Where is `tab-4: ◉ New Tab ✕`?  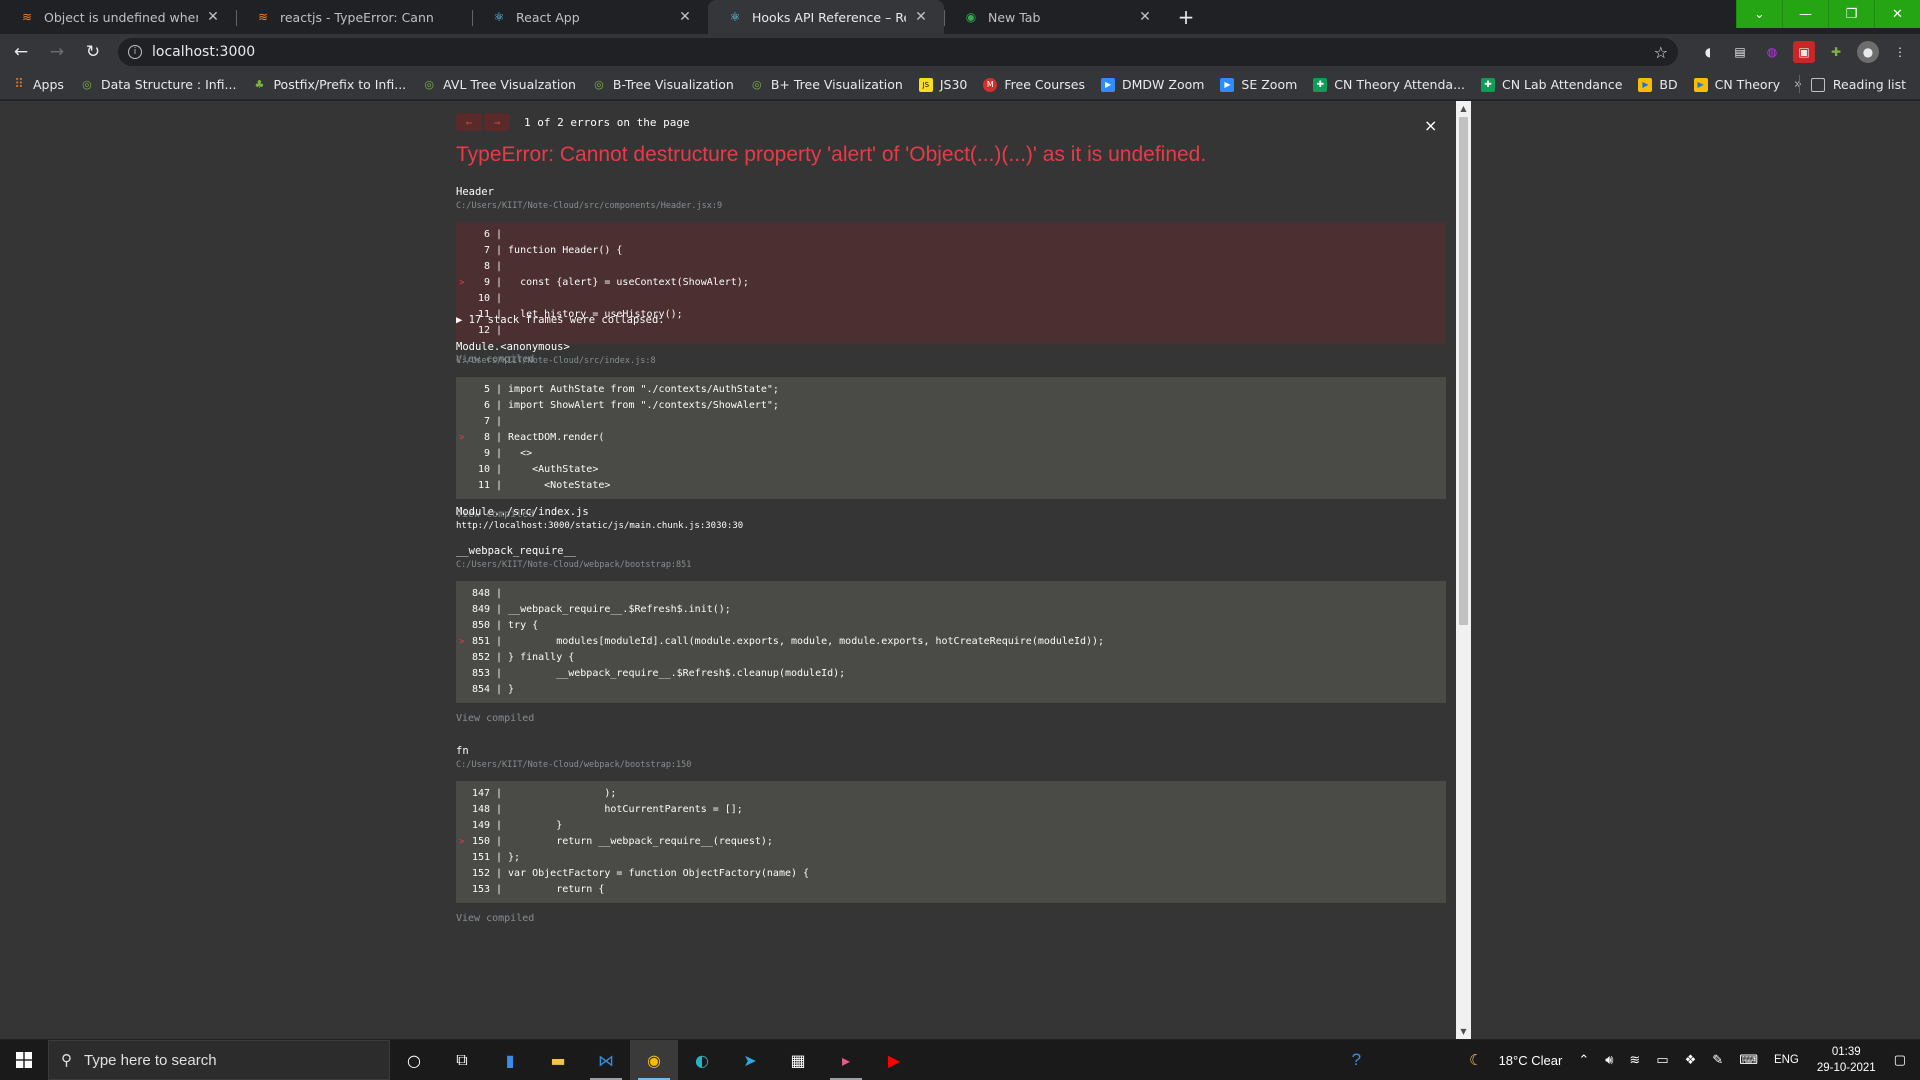
tab-4: ◉ New Tab ✕ is located at coordinates (1056, 17).